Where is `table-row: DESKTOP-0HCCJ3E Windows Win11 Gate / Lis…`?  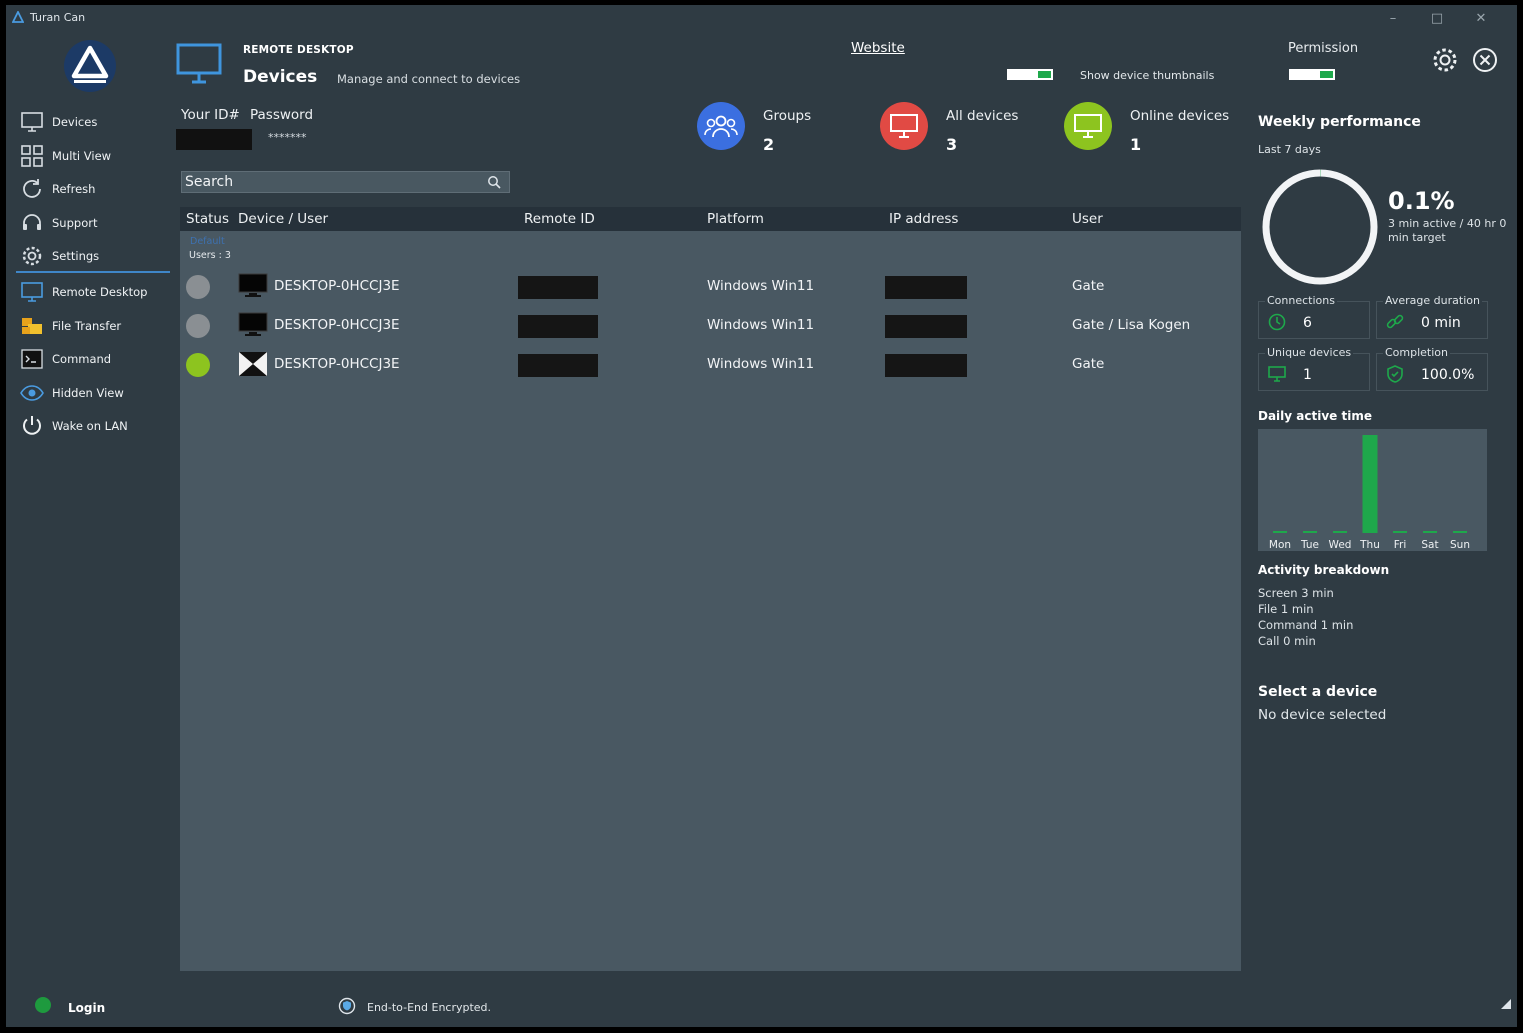 table-row: DESKTOP-0HCCJ3E Windows Win11 Gate / Lis… is located at coordinates (710, 325).